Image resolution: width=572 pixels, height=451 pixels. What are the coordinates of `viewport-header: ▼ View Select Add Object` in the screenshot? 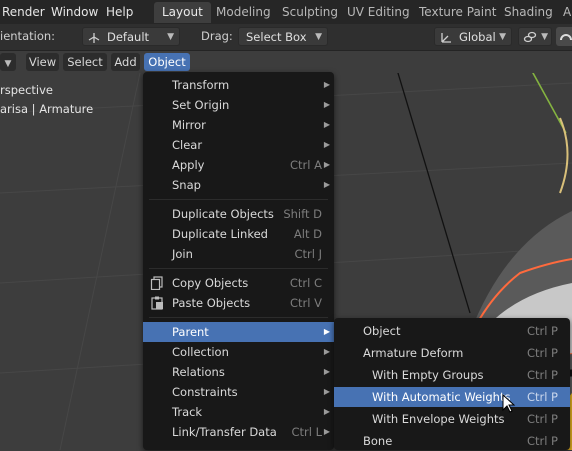 It's located at (286, 62).